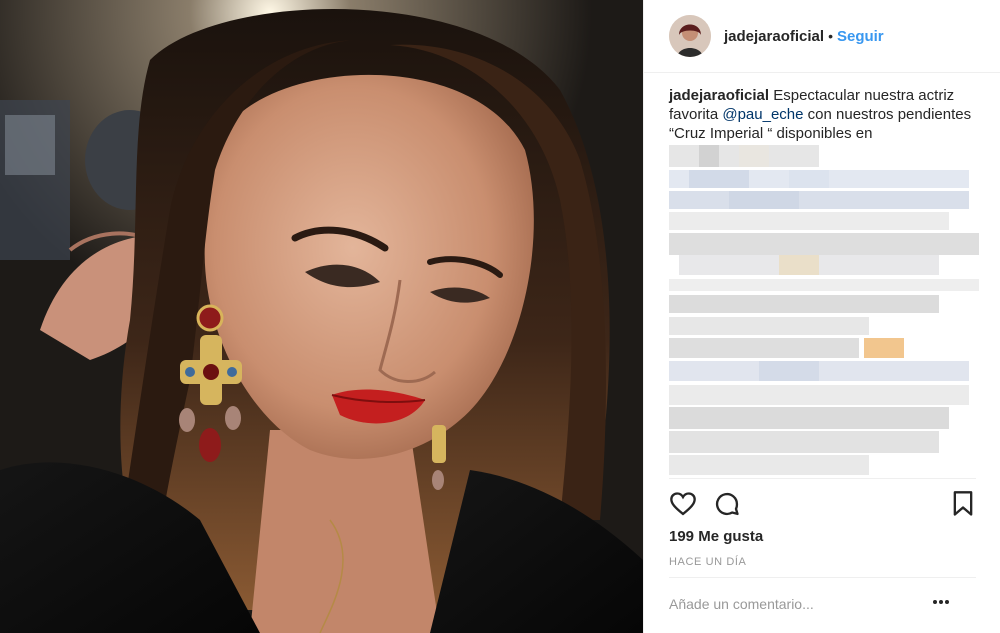 The image size is (1000, 633). What do you see at coordinates (941, 604) in the screenshot?
I see `more-dots-icon` at bounding box center [941, 604].